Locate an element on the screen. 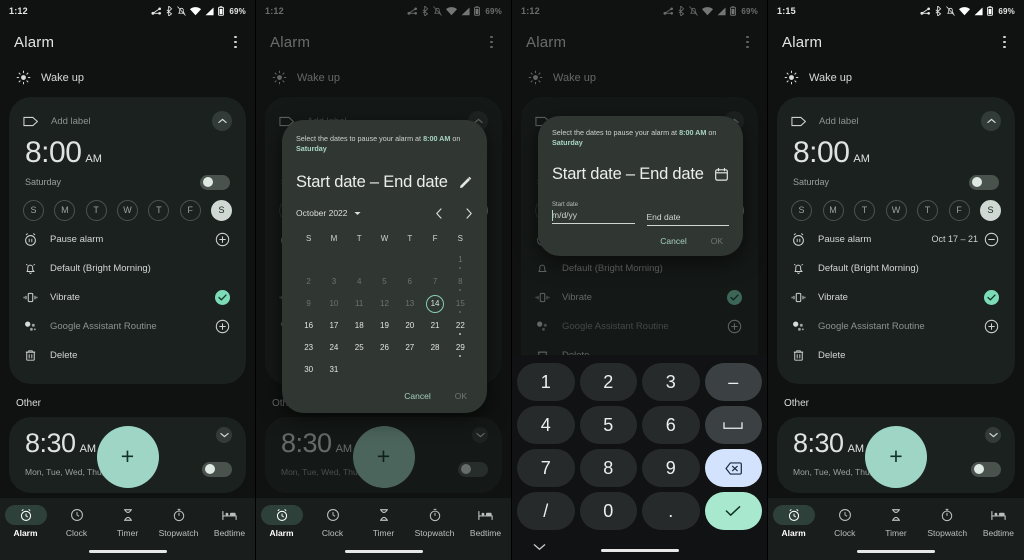  dow-chip-0: S is located at coordinates (33, 210).